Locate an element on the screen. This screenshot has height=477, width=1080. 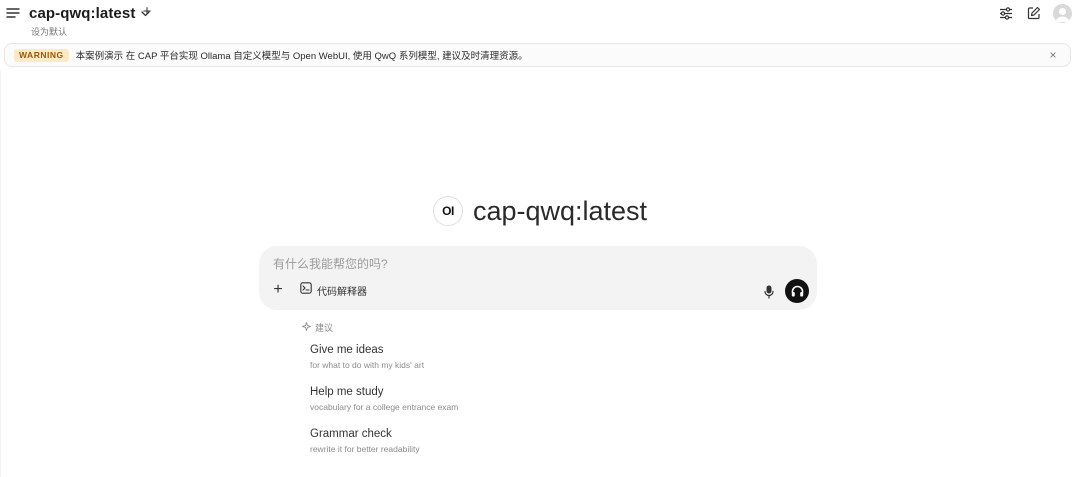
close-icon: × is located at coordinates (1053, 55).